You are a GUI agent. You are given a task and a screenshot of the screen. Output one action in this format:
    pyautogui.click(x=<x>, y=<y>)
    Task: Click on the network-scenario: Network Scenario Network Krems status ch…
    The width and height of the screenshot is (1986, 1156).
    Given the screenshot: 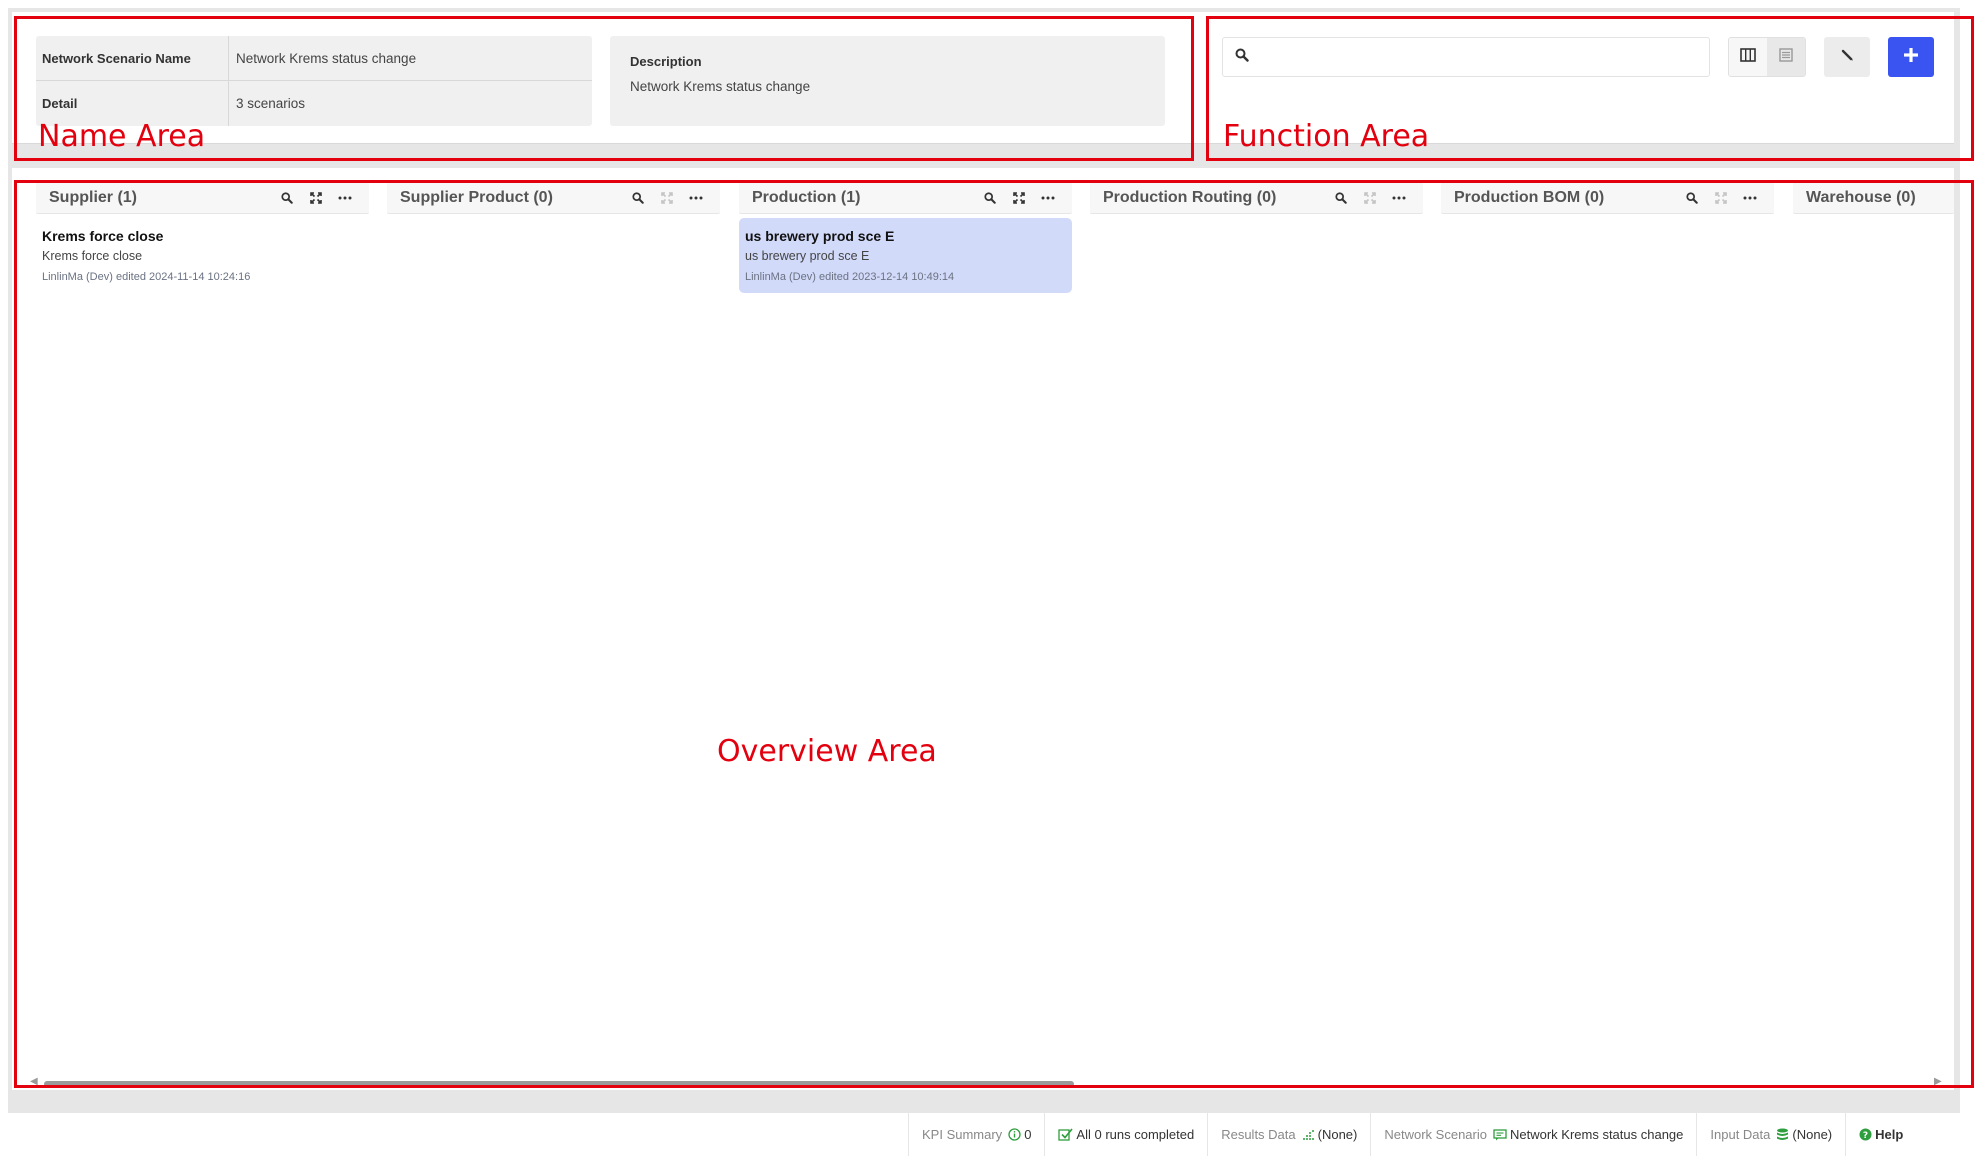 What is the action you would take?
    pyautogui.click(x=1533, y=1134)
    